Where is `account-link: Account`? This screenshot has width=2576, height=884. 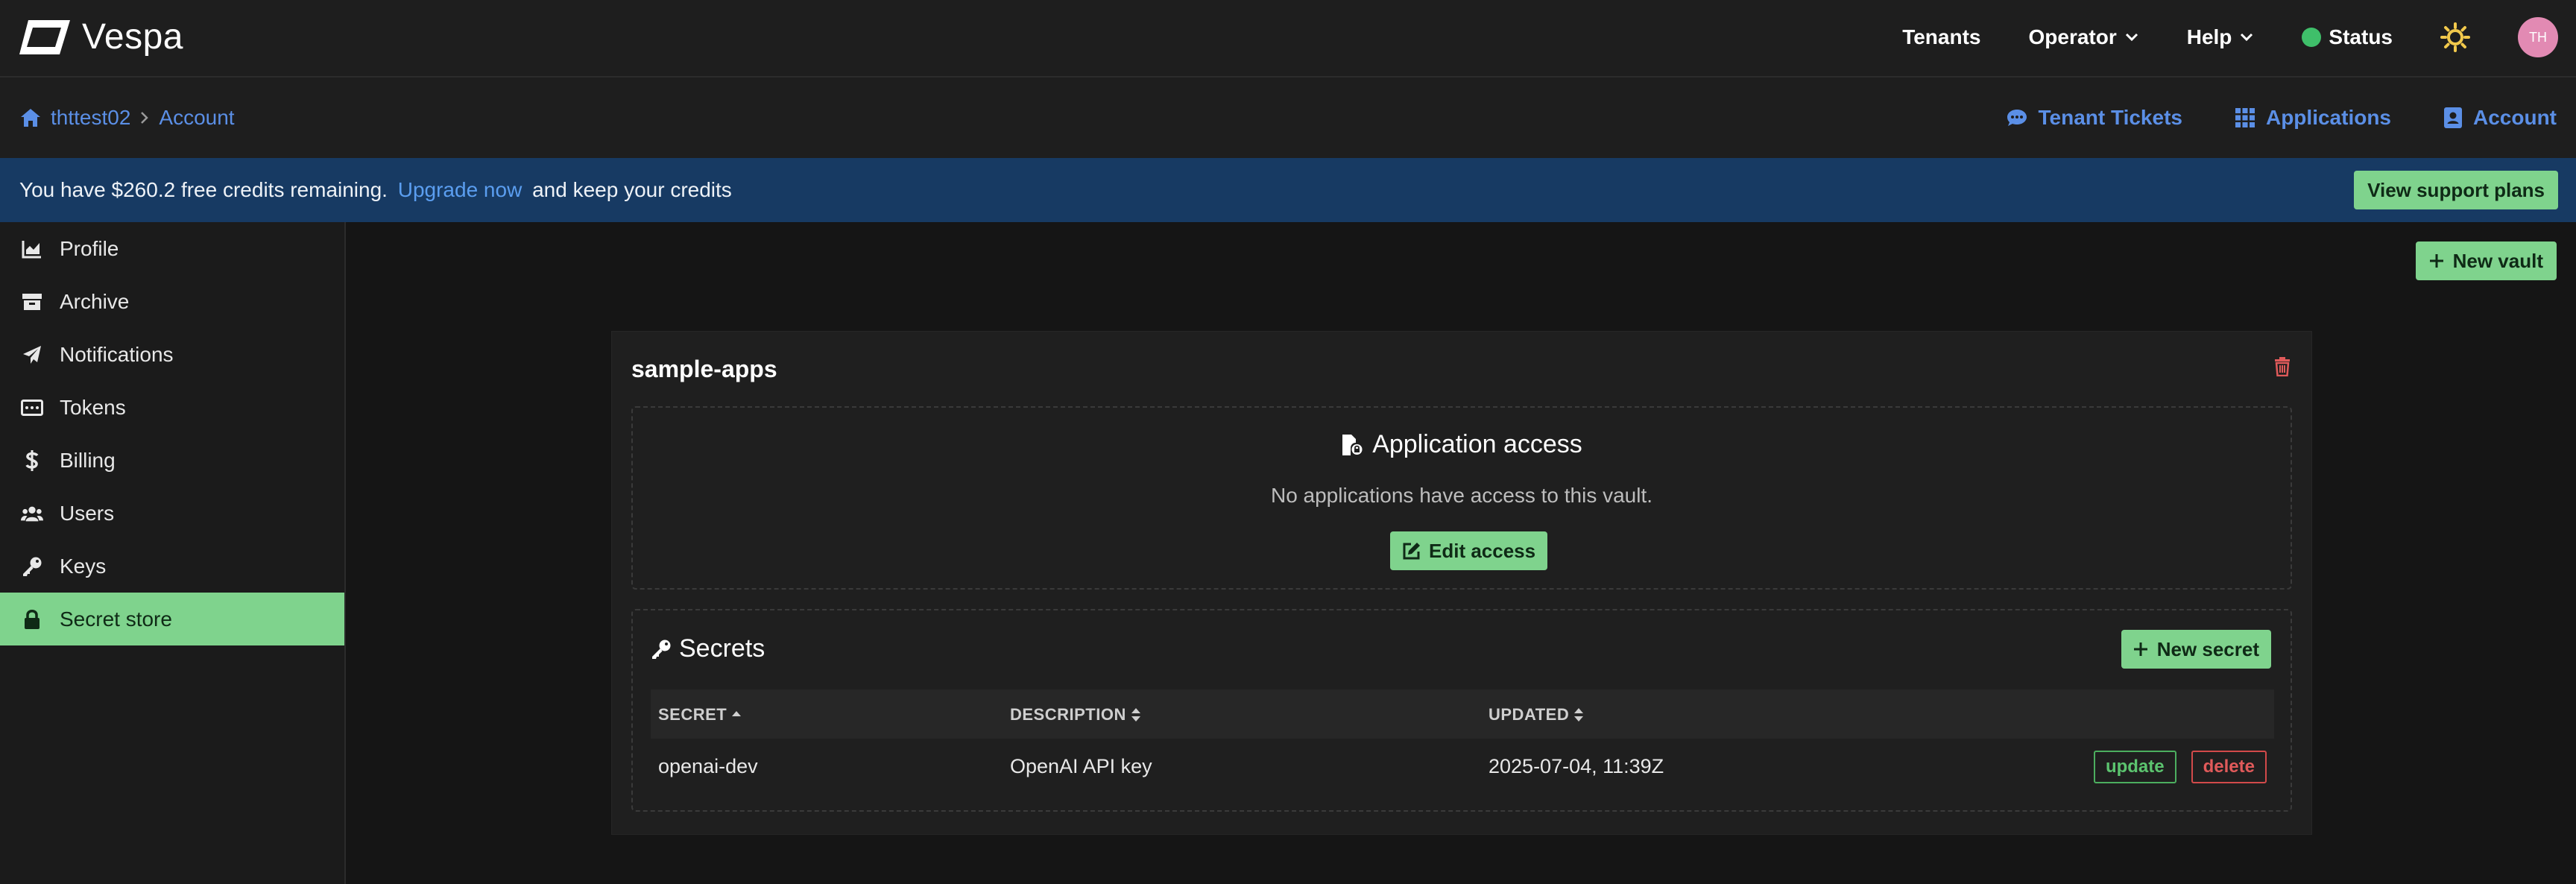 account-link: Account is located at coordinates (2500, 118).